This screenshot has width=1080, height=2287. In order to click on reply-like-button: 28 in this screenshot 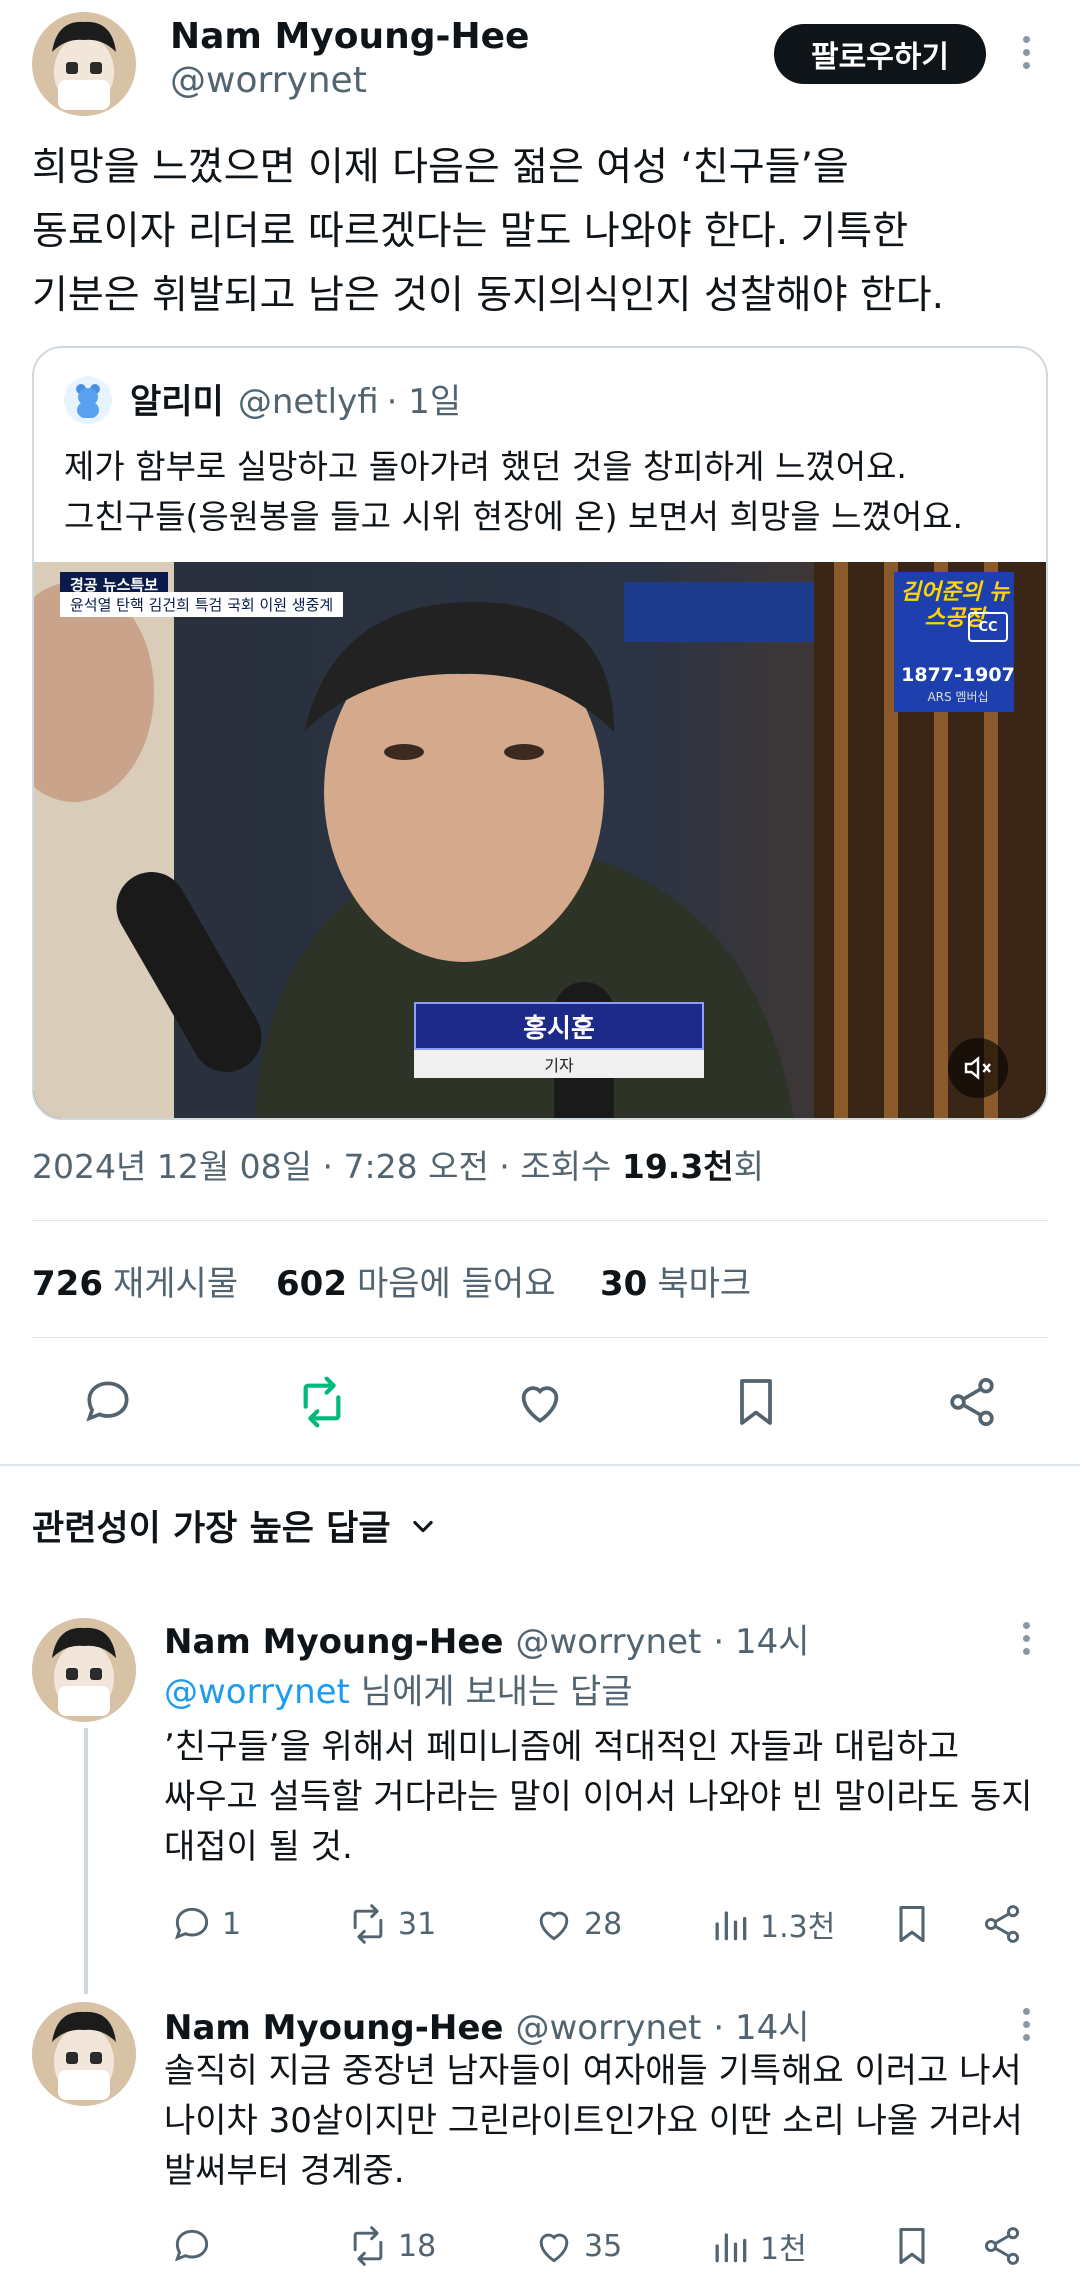, I will do `click(577, 1924)`.